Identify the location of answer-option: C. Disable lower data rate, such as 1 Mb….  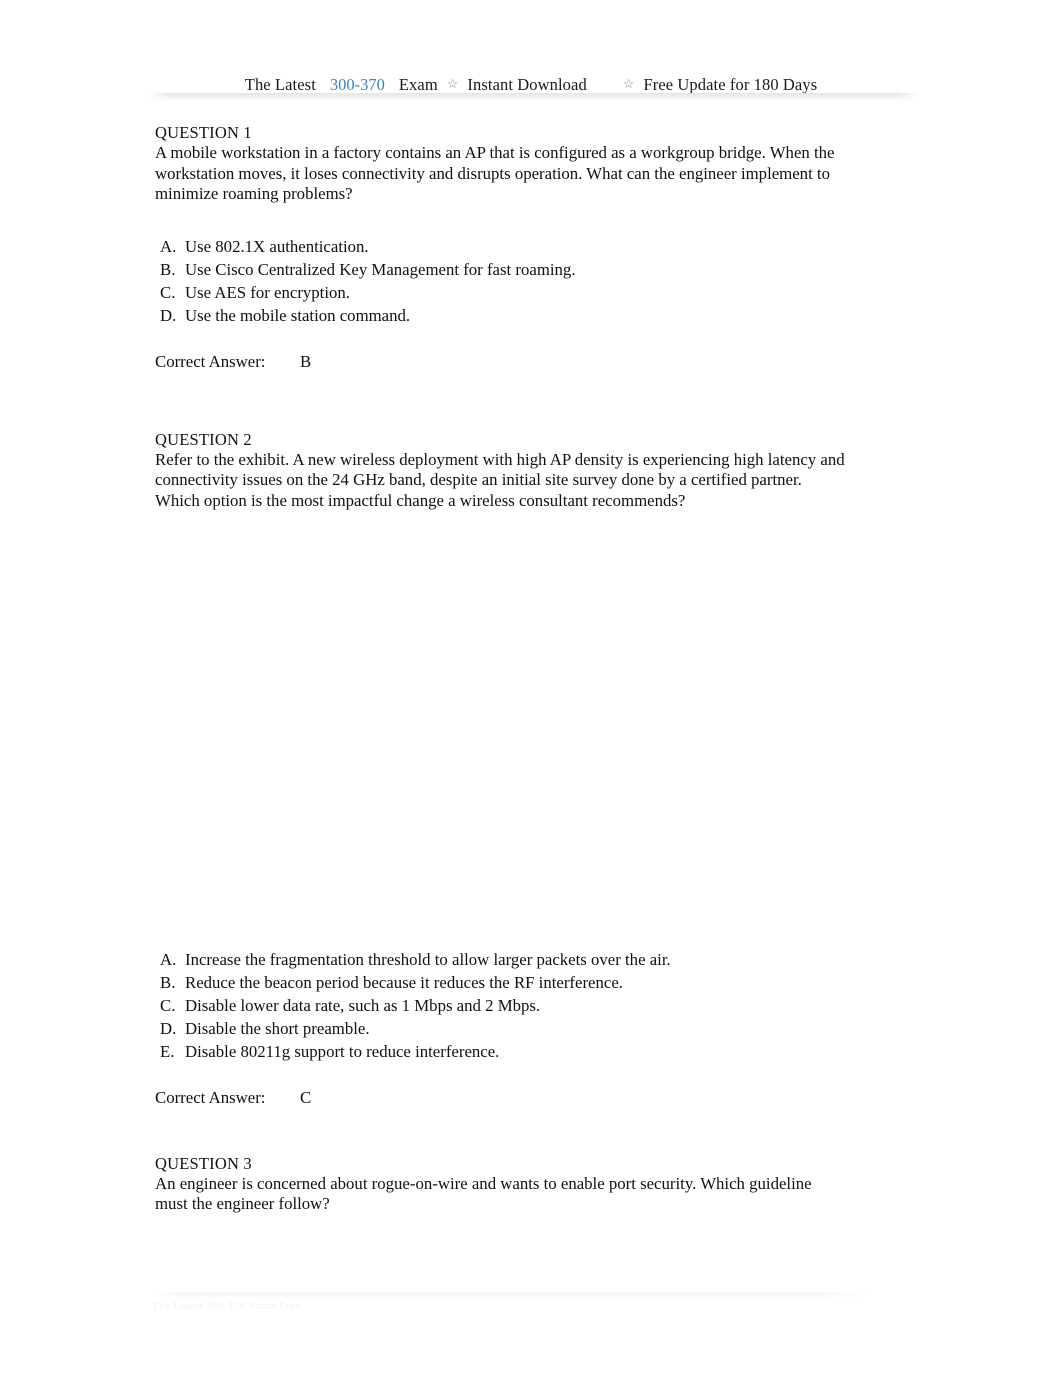
(505, 1005).